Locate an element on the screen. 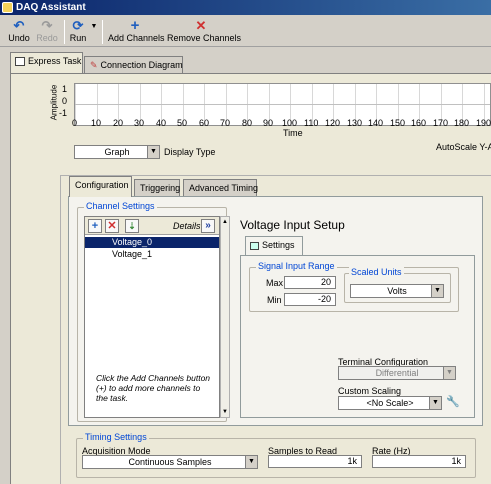 The width and height of the screenshot is (491, 484). scaled-units-title: Scaled Units is located at coordinates (376, 272).